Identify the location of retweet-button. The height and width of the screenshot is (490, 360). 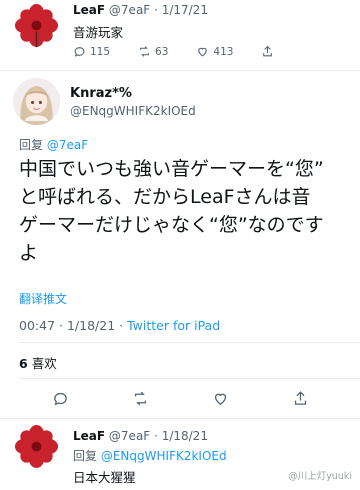
(140, 398).